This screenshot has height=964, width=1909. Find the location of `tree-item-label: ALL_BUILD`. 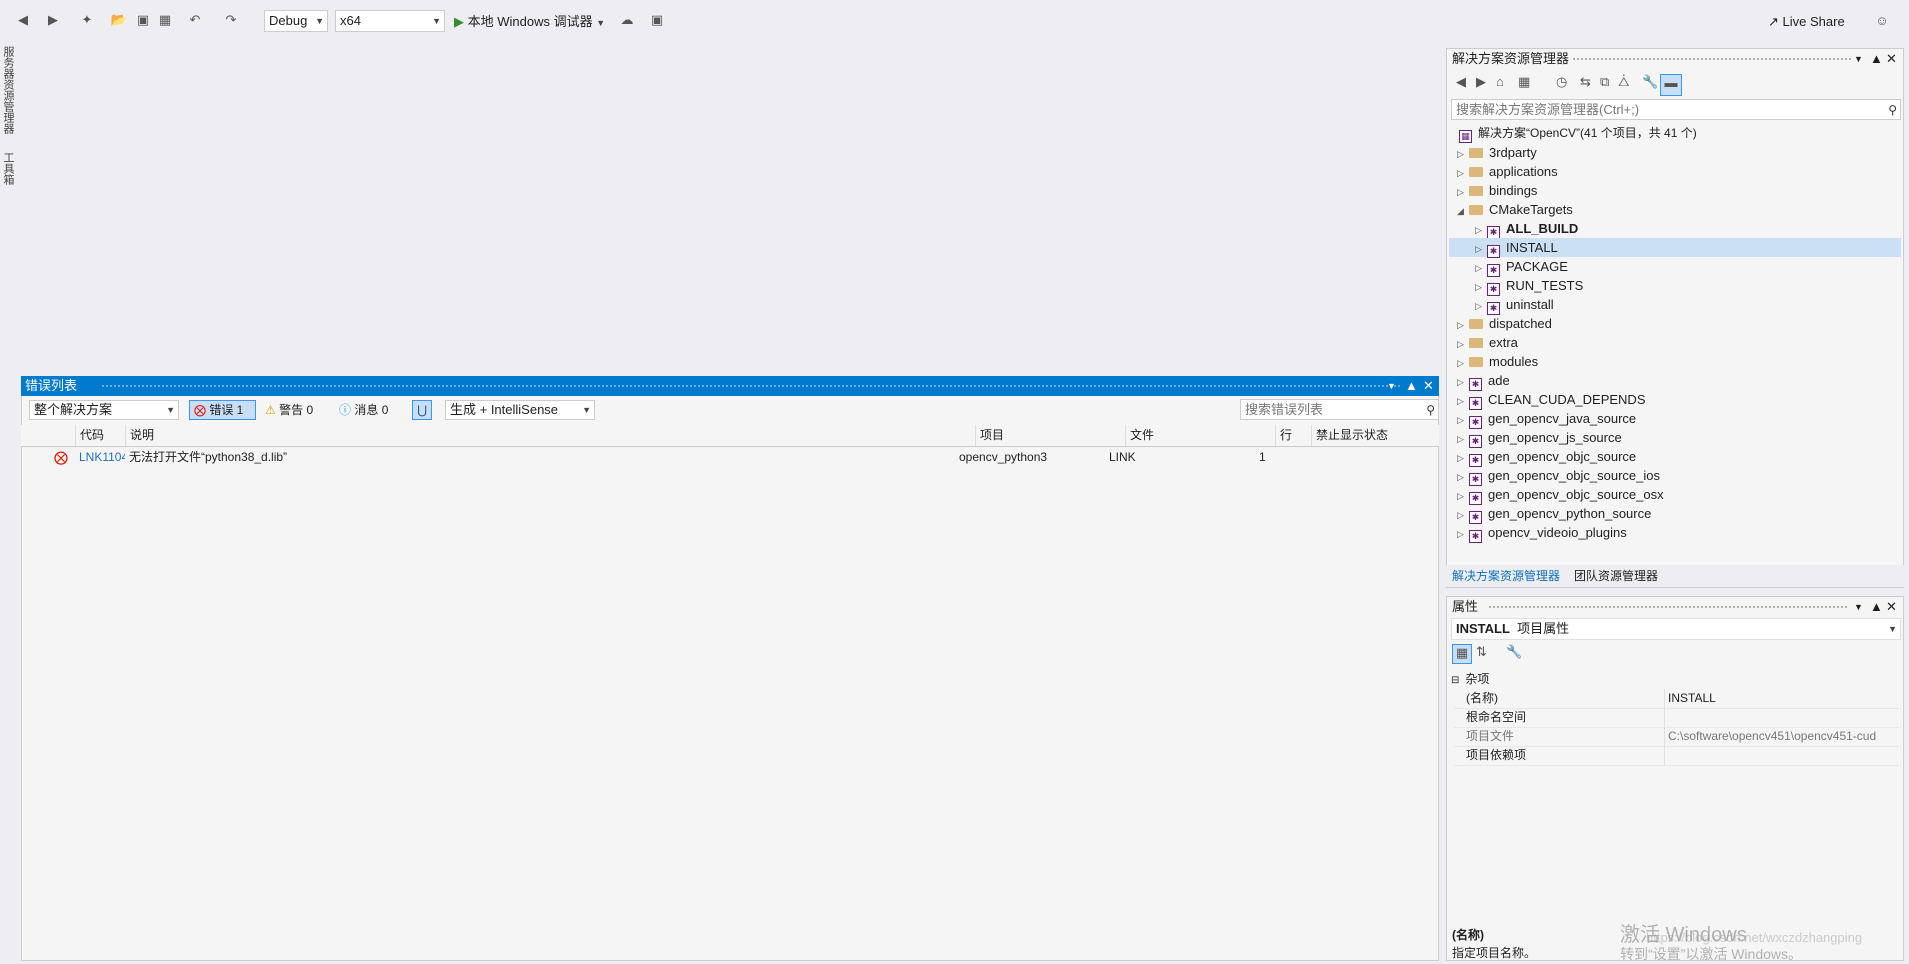

tree-item-label: ALL_BUILD is located at coordinates (1542, 228).